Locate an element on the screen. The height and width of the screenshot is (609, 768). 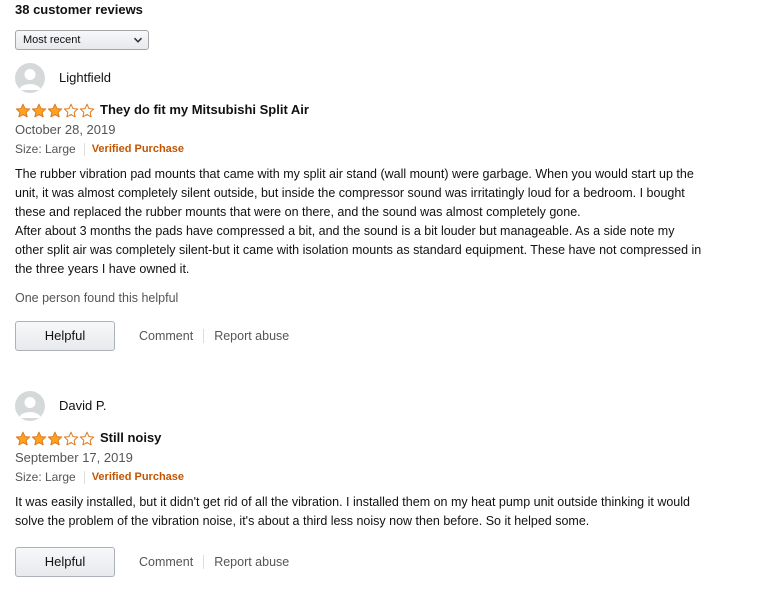
sort-dropdown: Most recent is located at coordinates (82, 40).